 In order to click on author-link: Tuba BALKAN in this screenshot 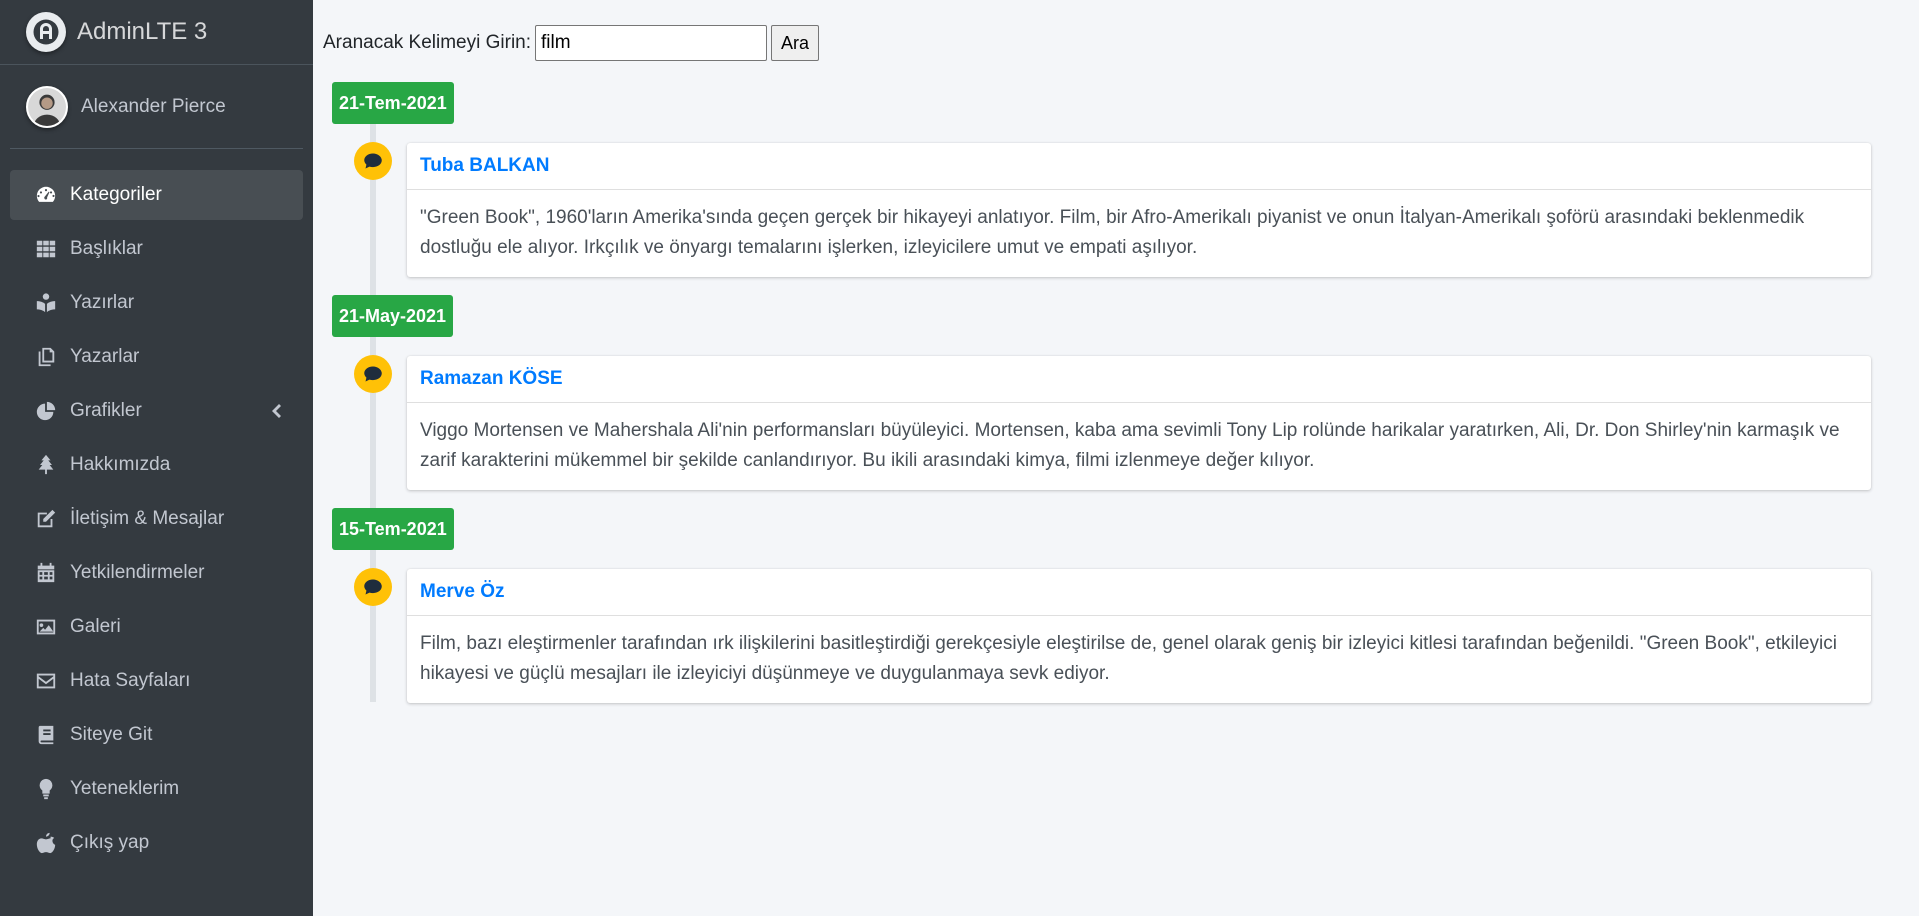, I will do `click(484, 166)`.